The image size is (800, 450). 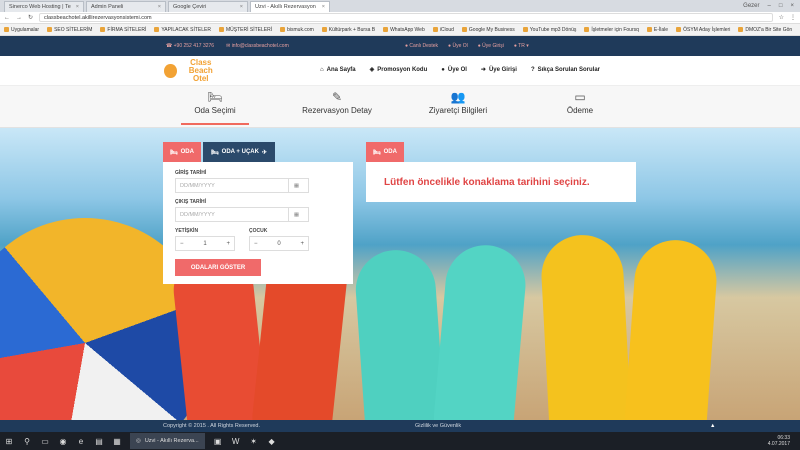 I want to click on menu-login: ➜ Üye Girişi, so click(x=499, y=70).